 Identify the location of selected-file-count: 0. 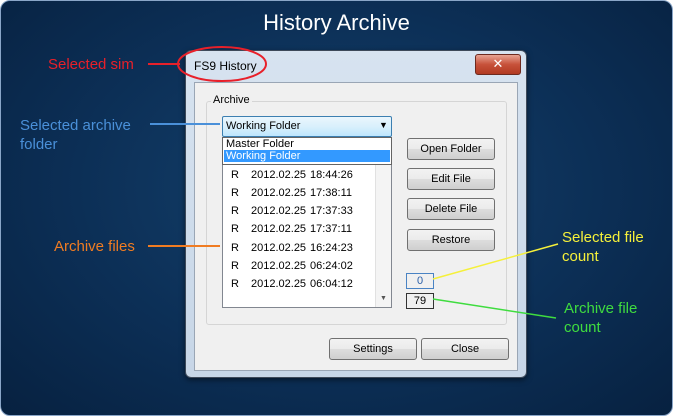
(420, 281).